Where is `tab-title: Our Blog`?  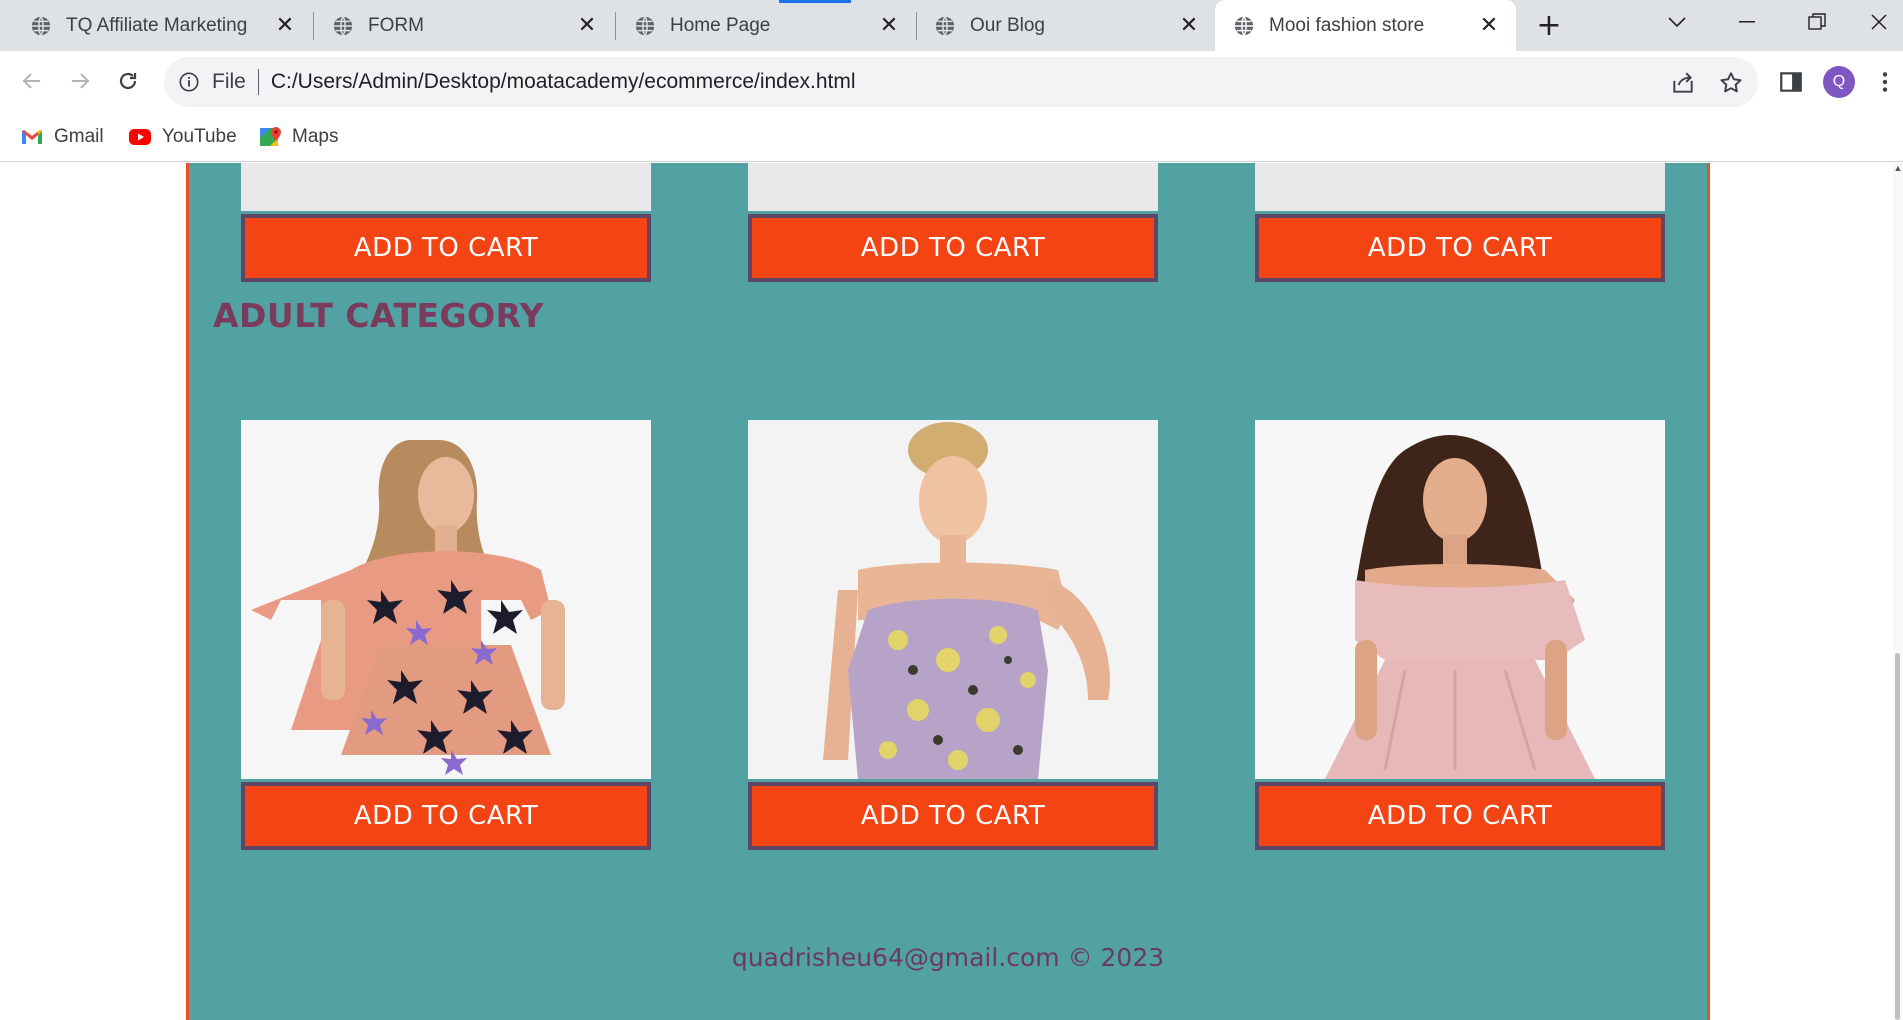
tab-title: Our Blog is located at coordinates (1007, 25).